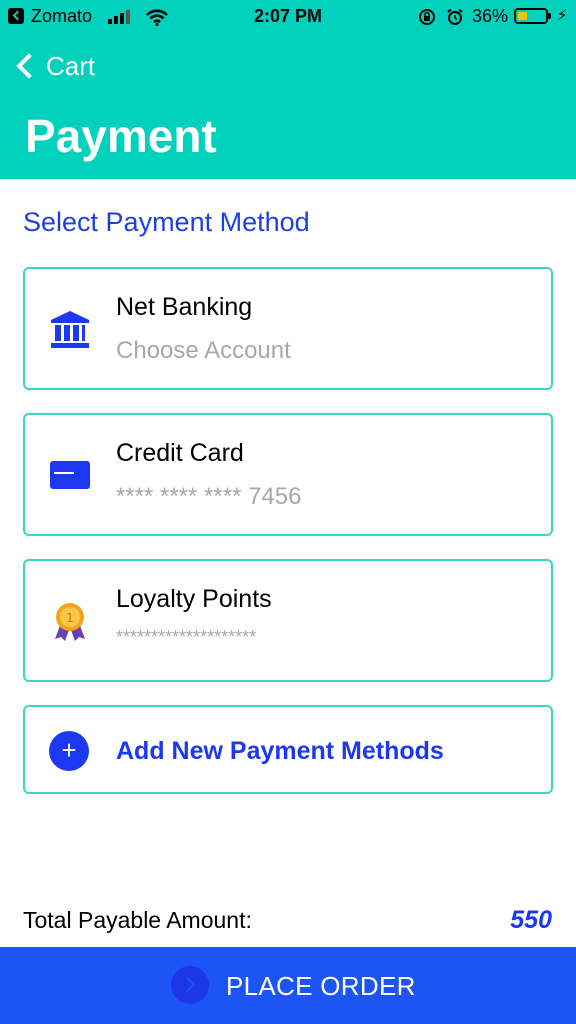 The height and width of the screenshot is (1024, 576). I want to click on method-title: Net Banking, so click(184, 307).